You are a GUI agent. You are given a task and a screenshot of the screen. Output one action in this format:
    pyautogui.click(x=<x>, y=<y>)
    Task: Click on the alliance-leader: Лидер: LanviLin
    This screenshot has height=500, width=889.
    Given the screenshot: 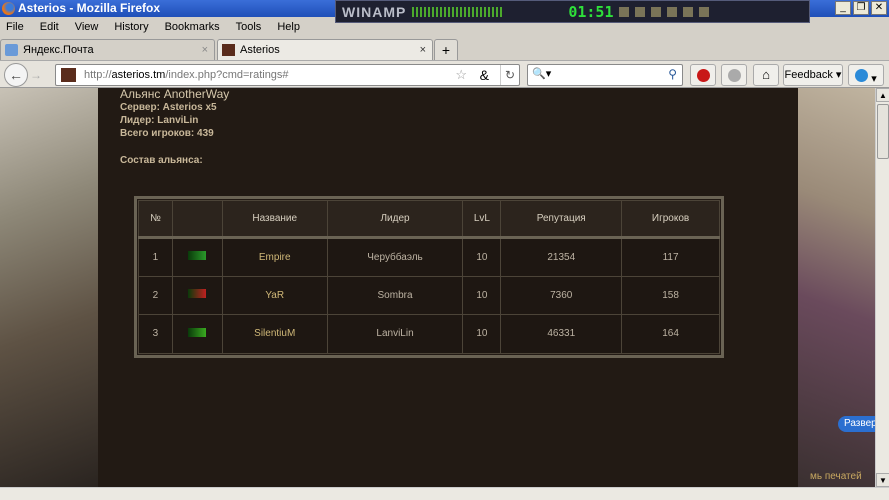 What is the action you would take?
    pyautogui.click(x=159, y=120)
    